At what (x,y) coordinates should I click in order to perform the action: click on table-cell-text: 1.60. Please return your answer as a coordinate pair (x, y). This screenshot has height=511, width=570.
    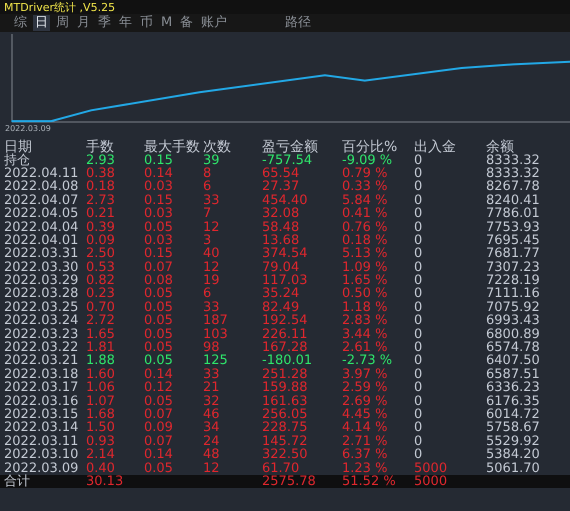
    Looking at the image, I should click on (101, 374).